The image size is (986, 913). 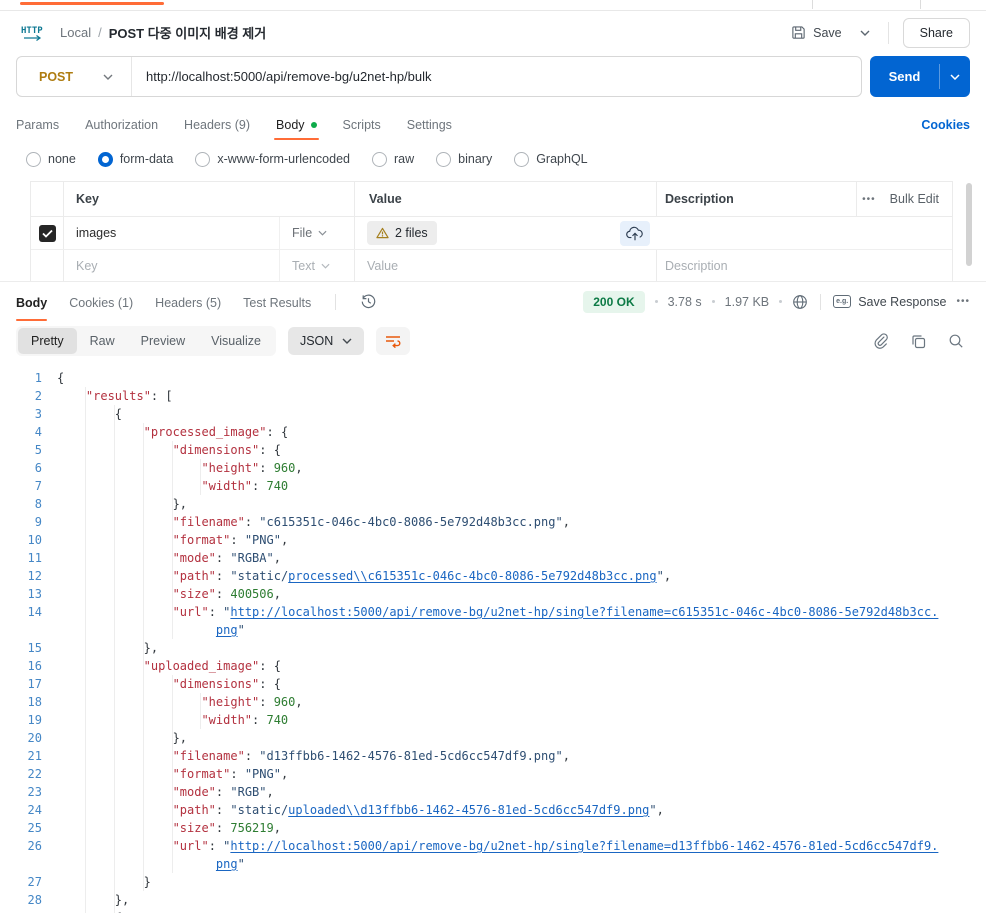 I want to click on value-cell: 2 files, so click(x=505, y=233).